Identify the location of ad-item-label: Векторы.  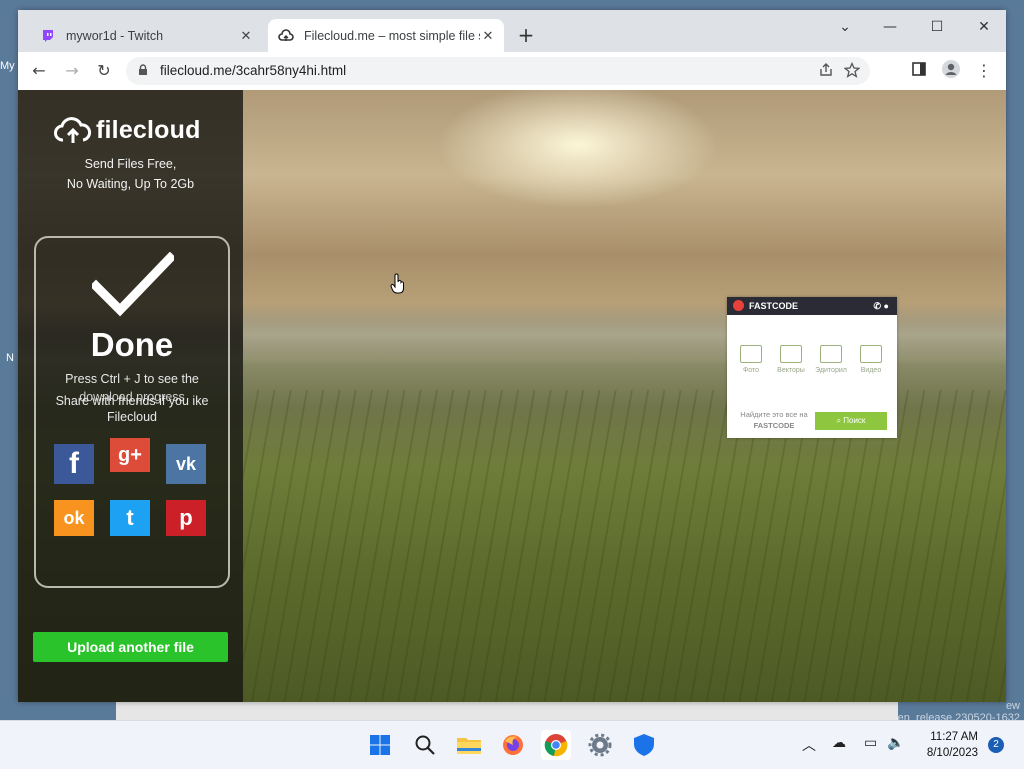
(791, 370).